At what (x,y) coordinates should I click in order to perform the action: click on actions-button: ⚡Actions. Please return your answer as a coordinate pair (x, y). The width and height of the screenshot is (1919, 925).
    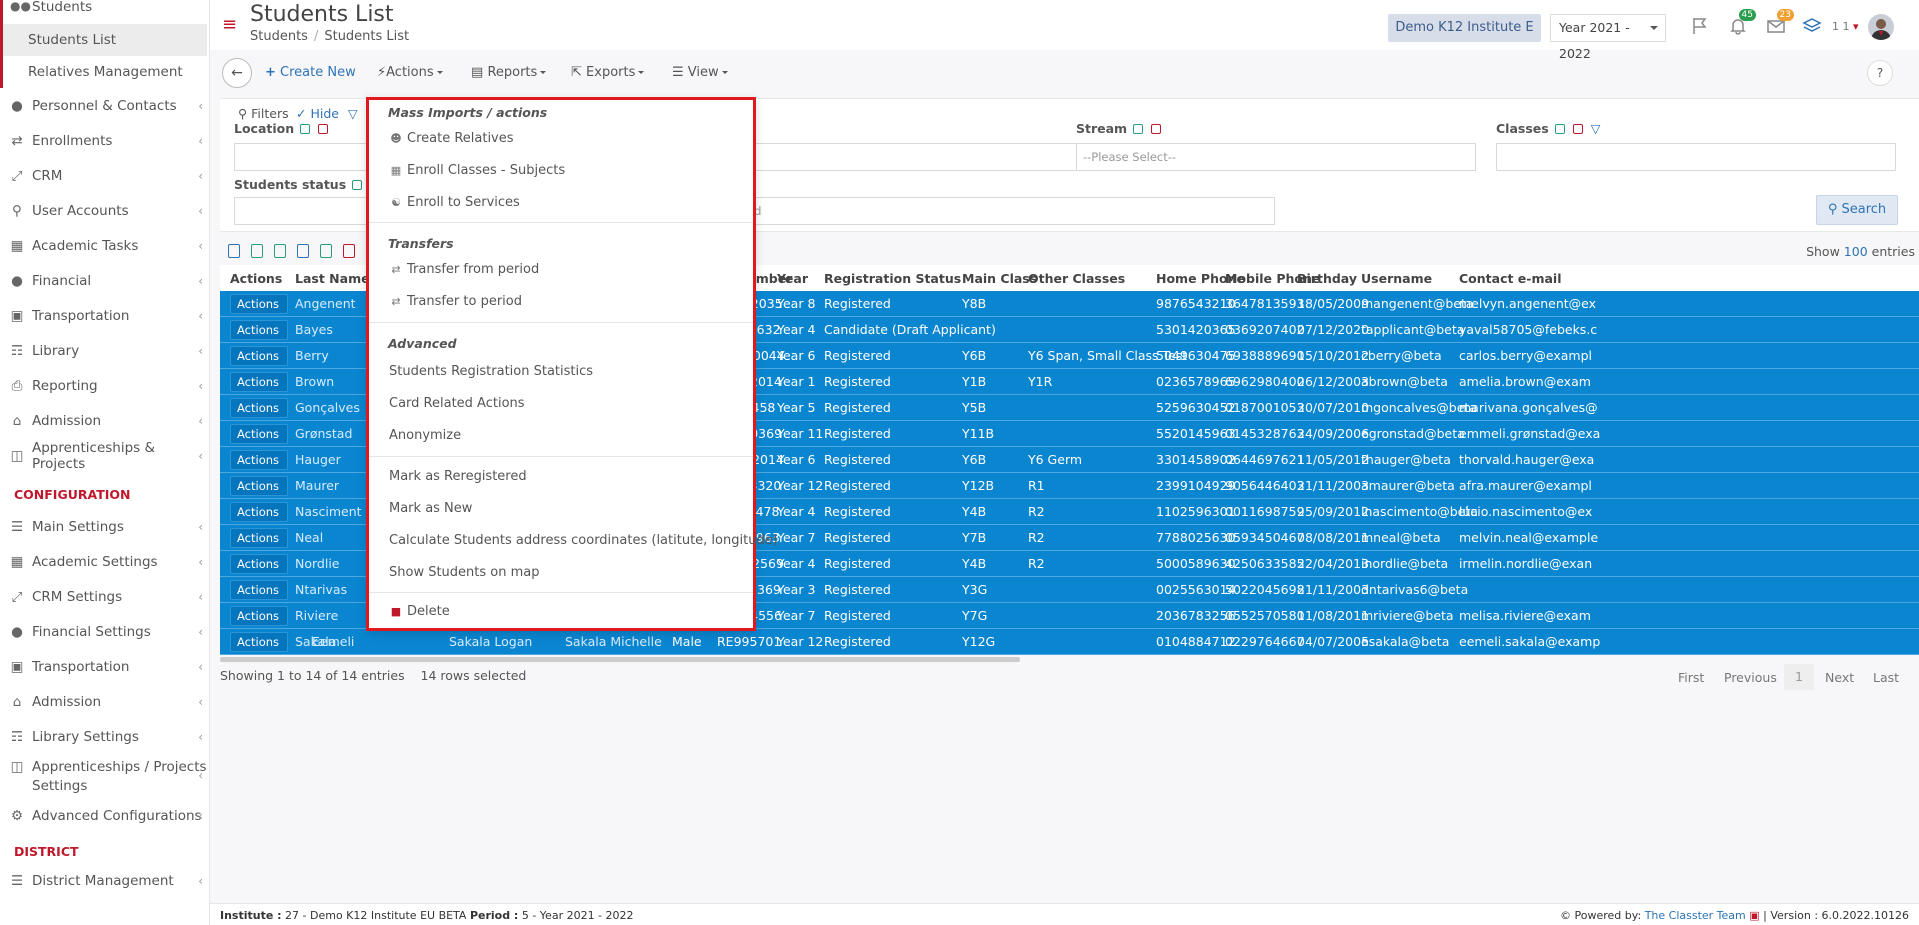
    Looking at the image, I should click on (410, 72).